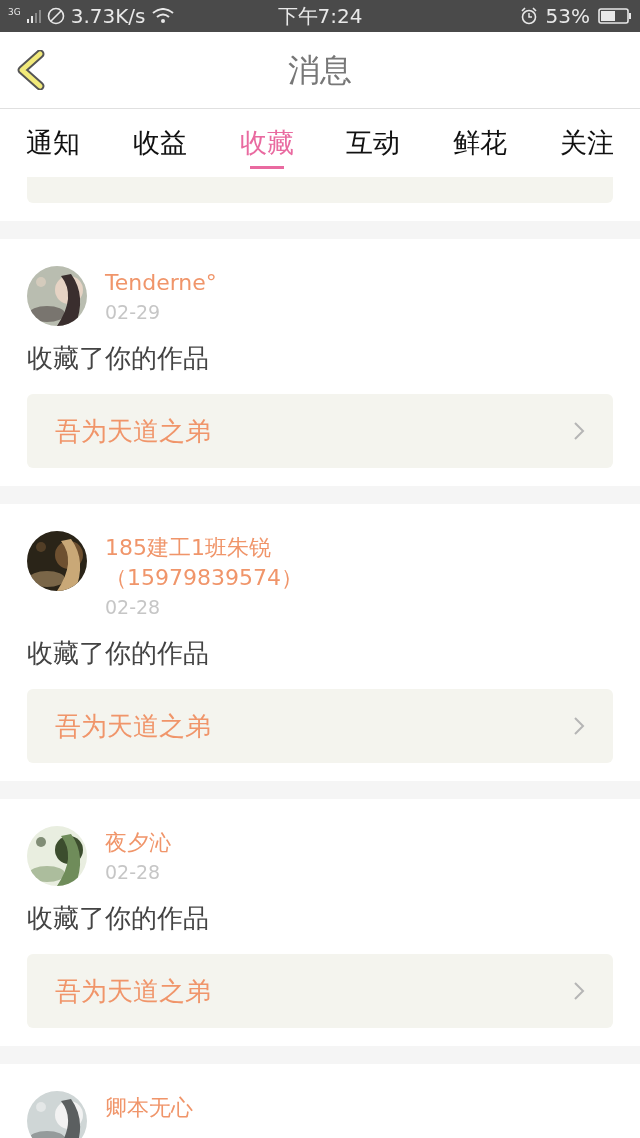  Describe the element at coordinates (205, 283) in the screenshot. I see `user-name: Tenderne°` at that location.